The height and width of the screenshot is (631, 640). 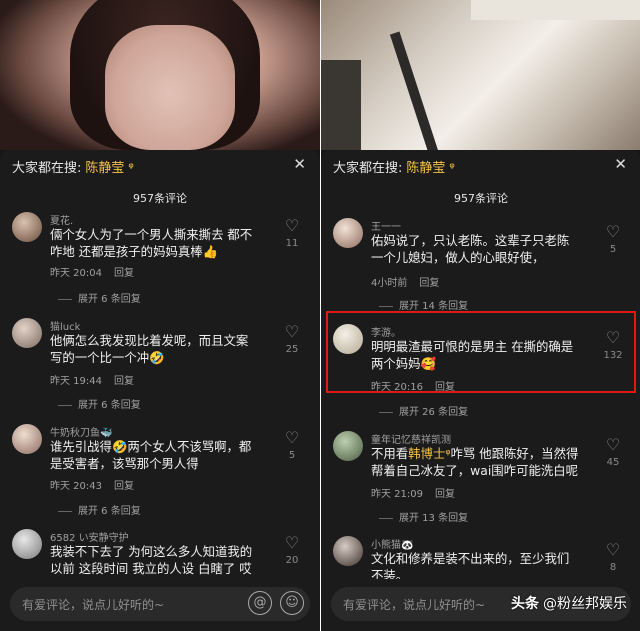 What do you see at coordinates (76, 381) in the screenshot?
I see `comment-time: 昨天 19:44` at bounding box center [76, 381].